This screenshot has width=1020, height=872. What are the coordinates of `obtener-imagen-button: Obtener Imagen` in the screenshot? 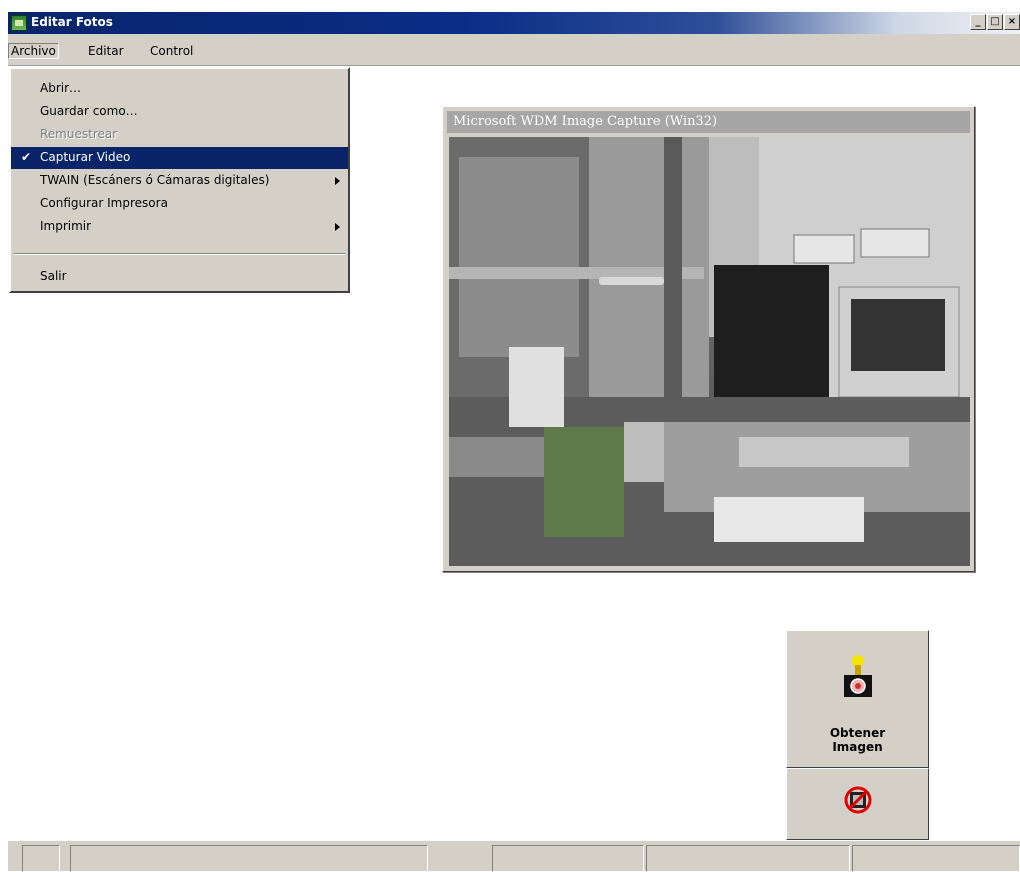 It's located at (857, 699).